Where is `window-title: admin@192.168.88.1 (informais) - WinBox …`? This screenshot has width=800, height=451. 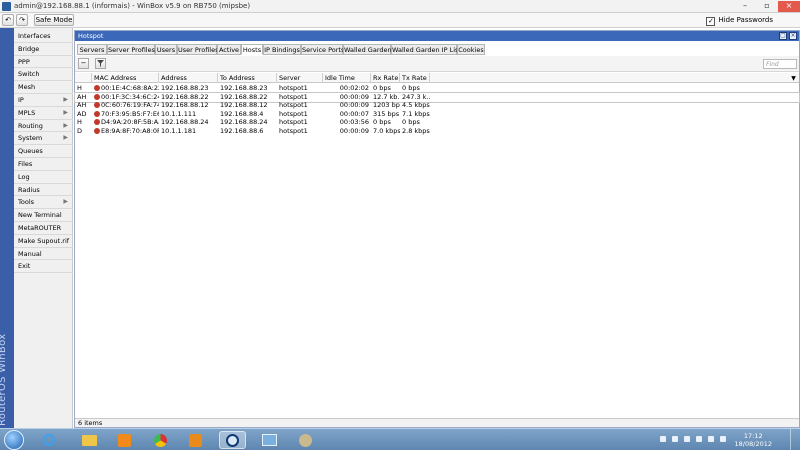
window-title: admin@192.168.88.1 (informais) - WinBox … is located at coordinates (132, 6).